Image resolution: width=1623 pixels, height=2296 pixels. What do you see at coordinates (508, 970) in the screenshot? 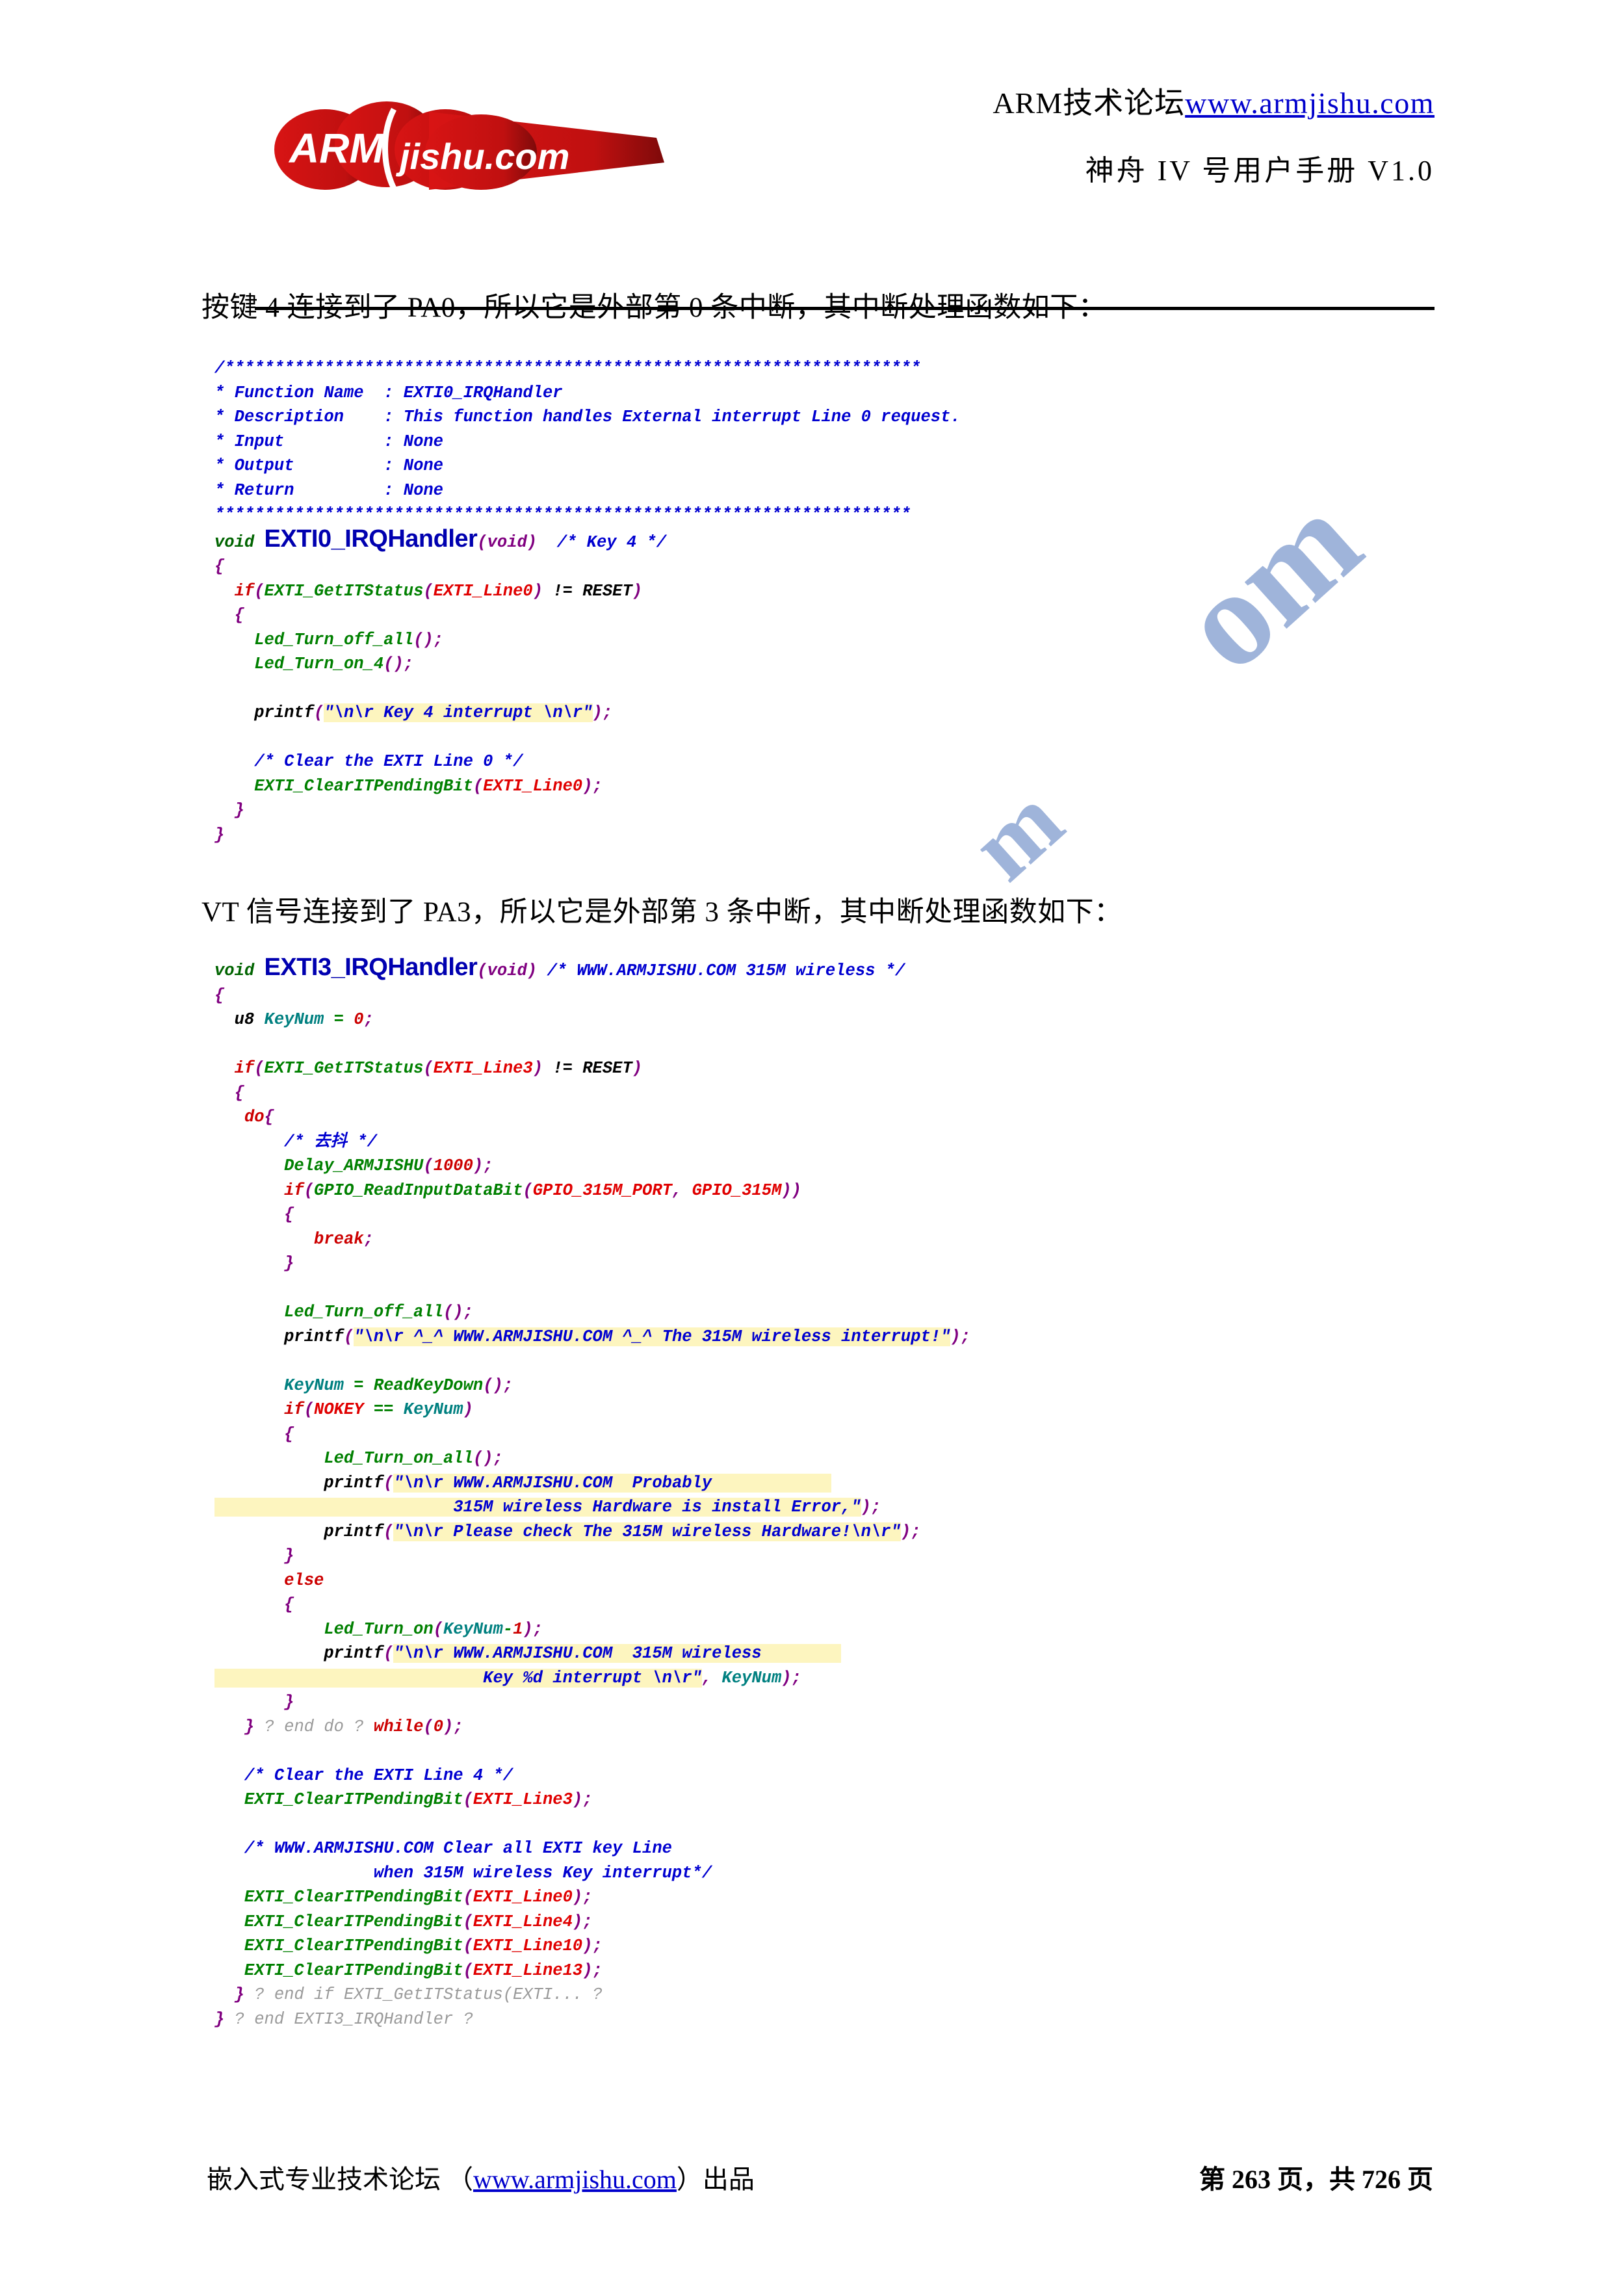
I see `code2-function-args: (void)` at bounding box center [508, 970].